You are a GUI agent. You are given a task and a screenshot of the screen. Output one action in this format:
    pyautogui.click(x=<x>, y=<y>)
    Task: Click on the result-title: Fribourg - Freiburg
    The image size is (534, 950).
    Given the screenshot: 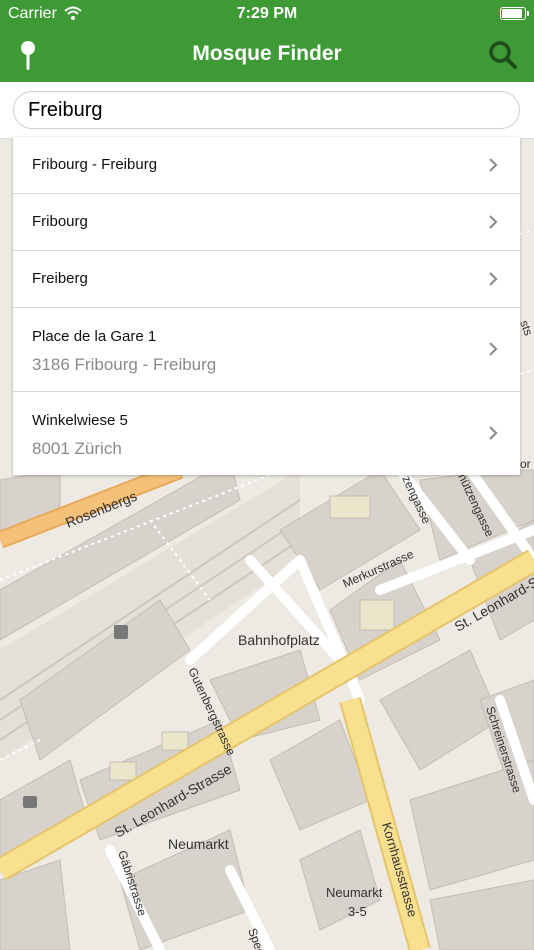 What is the action you would take?
    pyautogui.click(x=95, y=164)
    